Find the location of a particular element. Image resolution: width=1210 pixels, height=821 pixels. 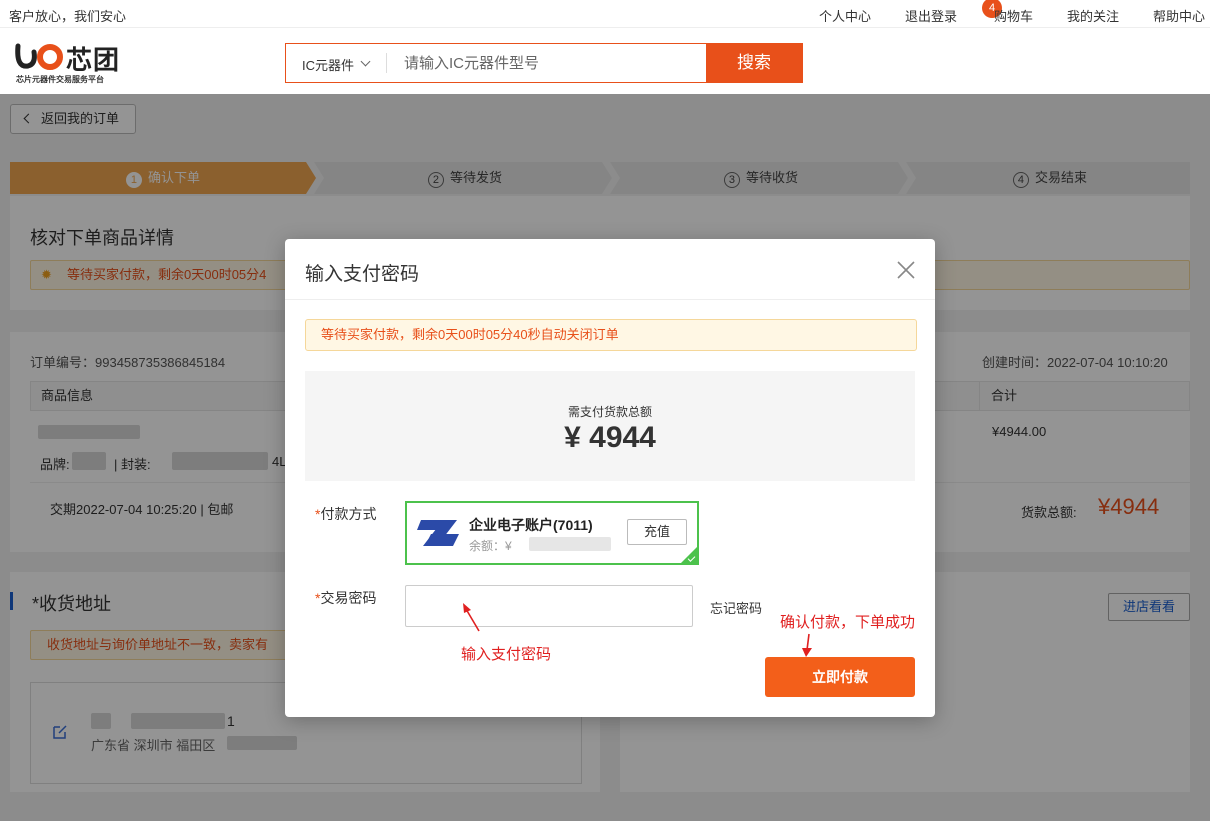

site-header: 芯团 芯片元器件交易服务平台 IC元器件 搜索 is located at coordinates (605, 61).